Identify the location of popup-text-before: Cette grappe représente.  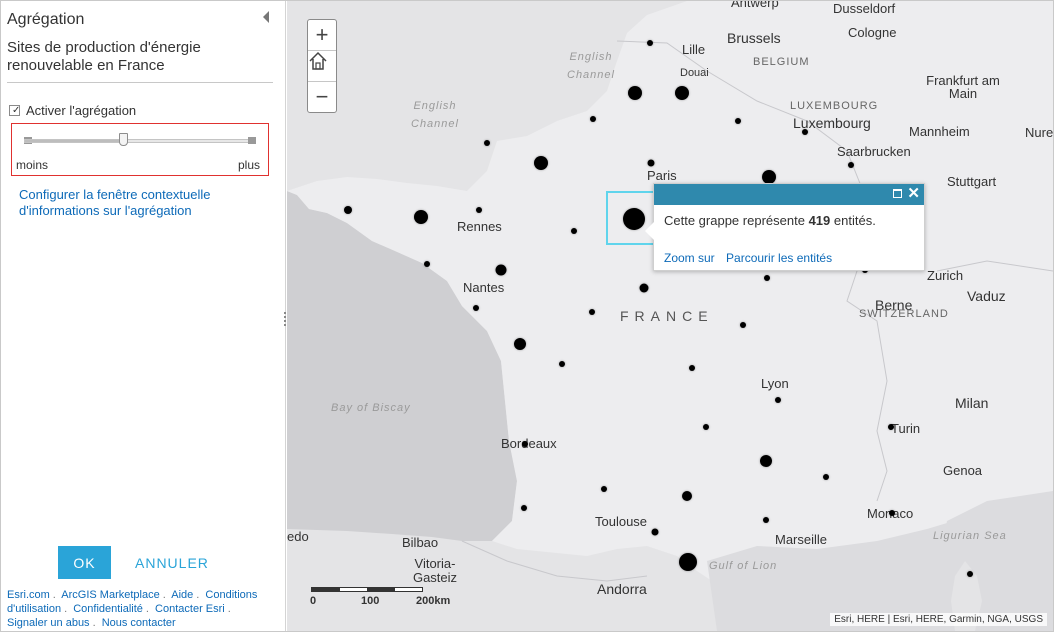
(734, 220).